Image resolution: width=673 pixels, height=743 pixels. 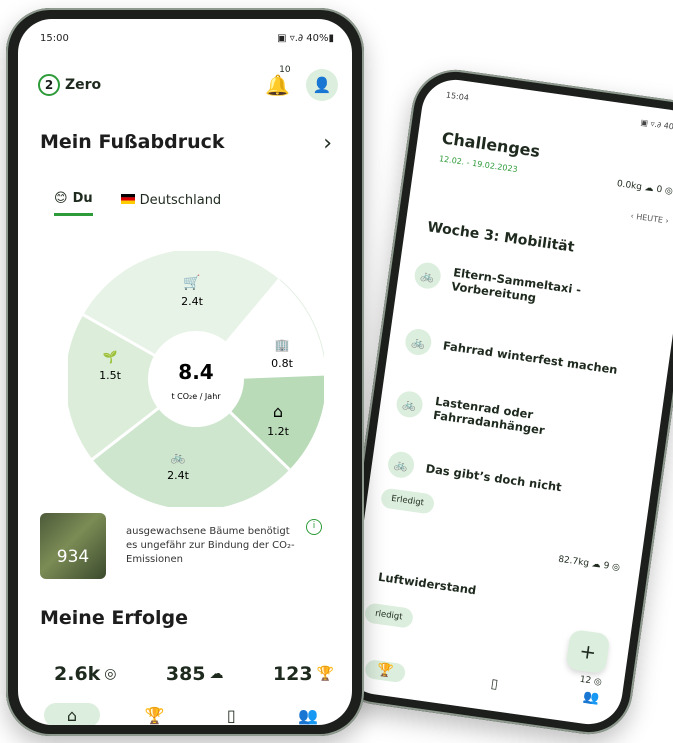 I want to click on info-icon: i, so click(x=314, y=527).